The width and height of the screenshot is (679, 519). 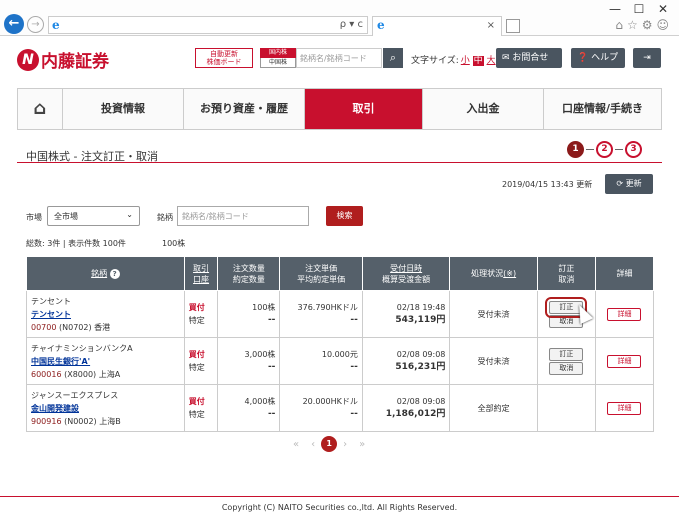 I want to click on cell-action, so click(x=566, y=408).